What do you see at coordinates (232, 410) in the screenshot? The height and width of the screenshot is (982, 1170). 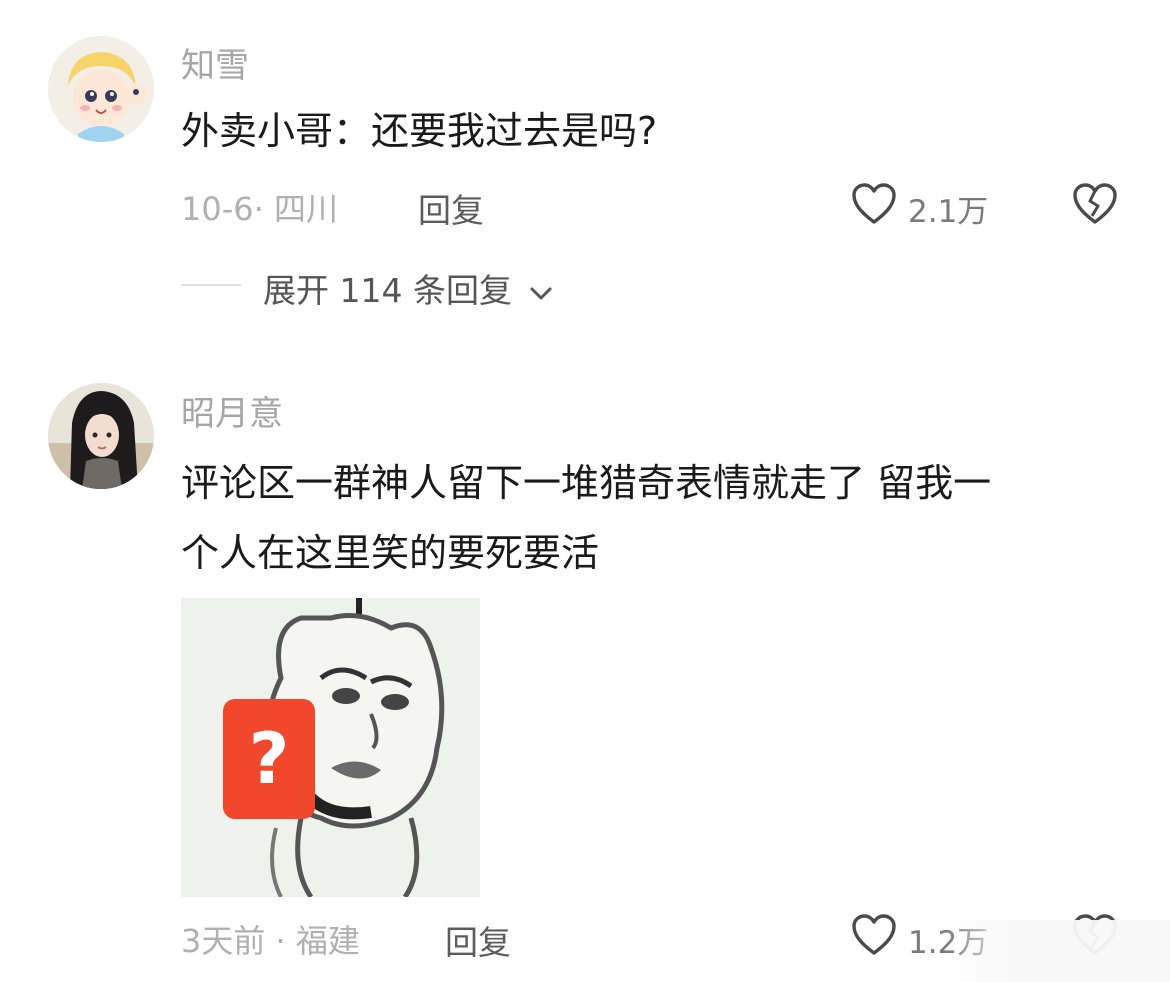 I see `comment-username: 昭月意` at bounding box center [232, 410].